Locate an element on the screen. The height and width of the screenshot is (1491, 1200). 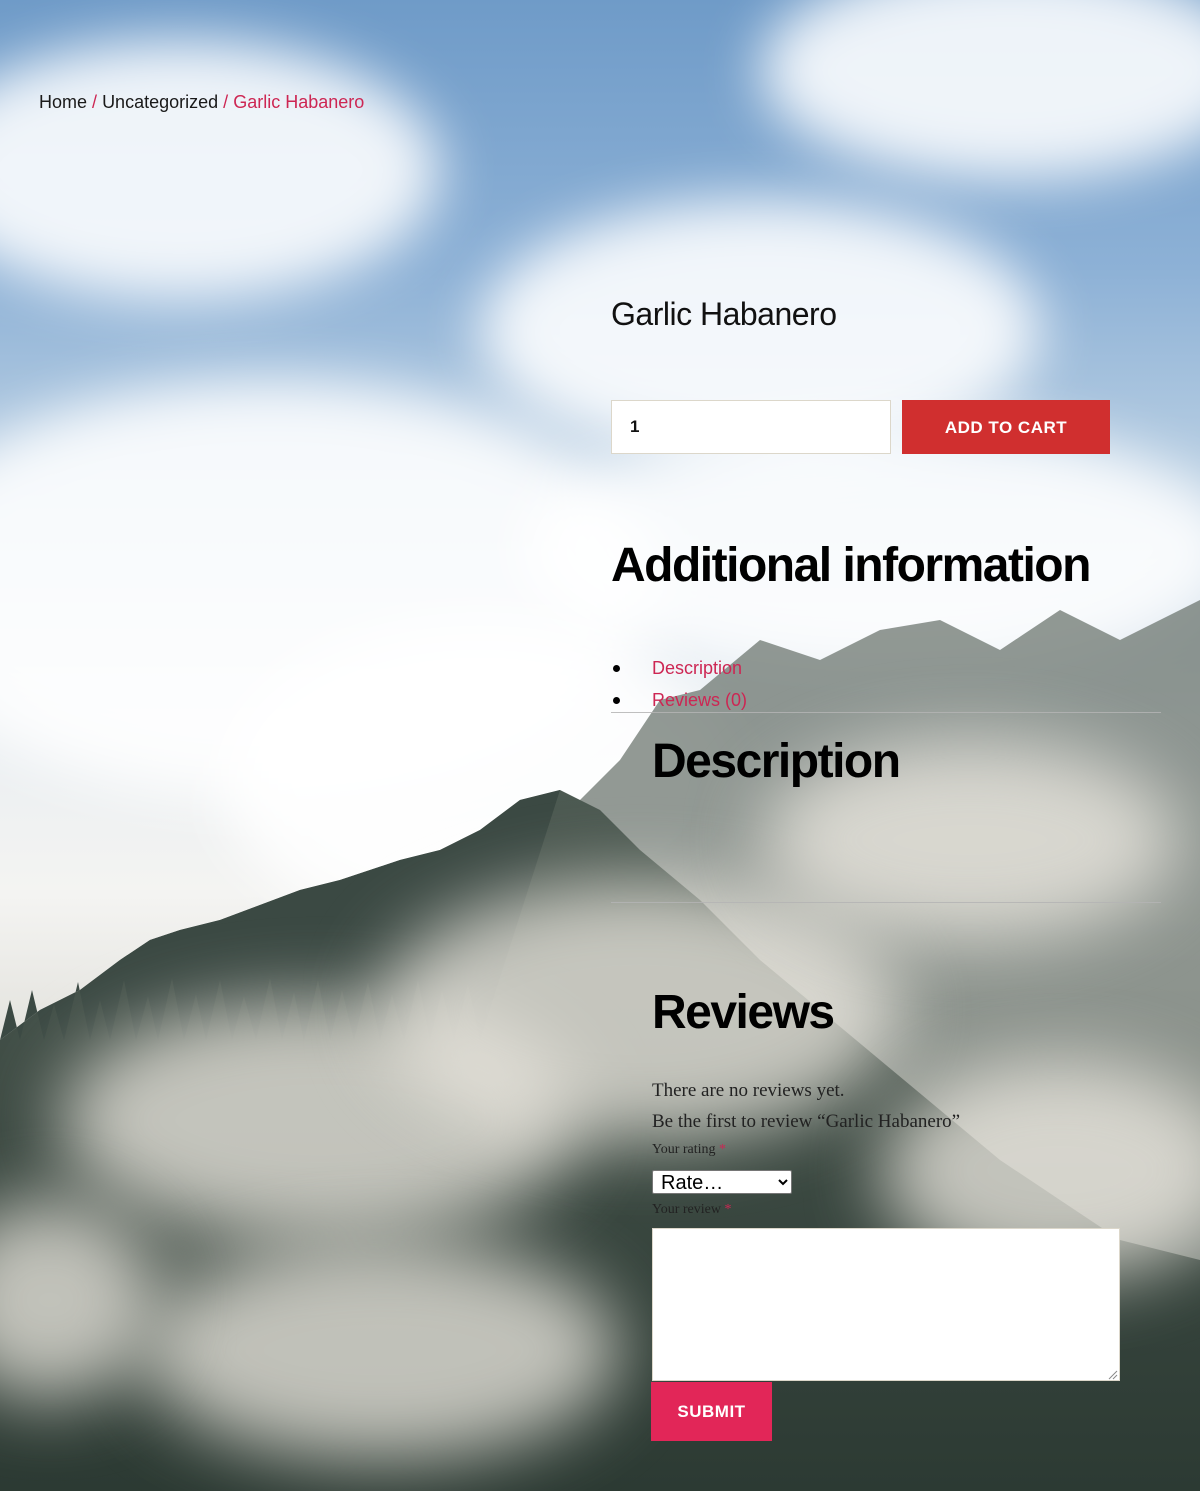
breadcrumb-category-link: Uncategorized is located at coordinates (160, 102).